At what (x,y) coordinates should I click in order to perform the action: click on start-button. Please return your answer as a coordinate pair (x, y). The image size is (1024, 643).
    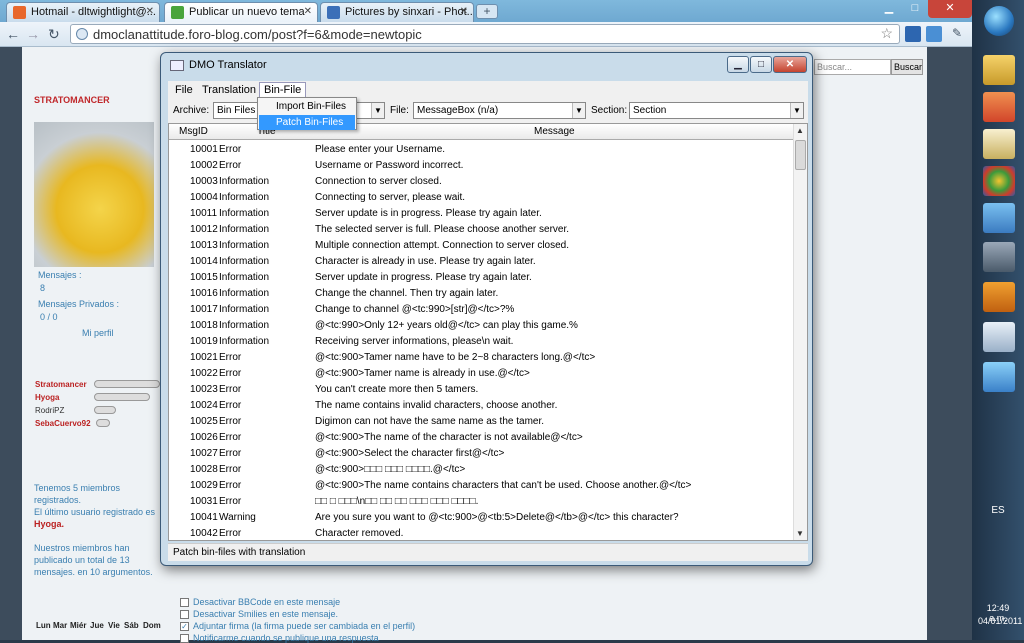
    Looking at the image, I should click on (999, 21).